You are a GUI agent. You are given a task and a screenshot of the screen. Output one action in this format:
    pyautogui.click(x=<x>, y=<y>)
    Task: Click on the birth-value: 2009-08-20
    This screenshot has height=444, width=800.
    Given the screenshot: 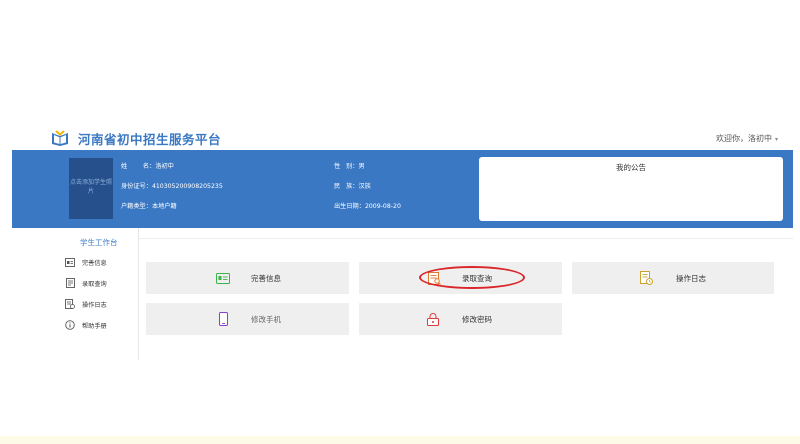 What is the action you would take?
    pyautogui.click(x=382, y=206)
    